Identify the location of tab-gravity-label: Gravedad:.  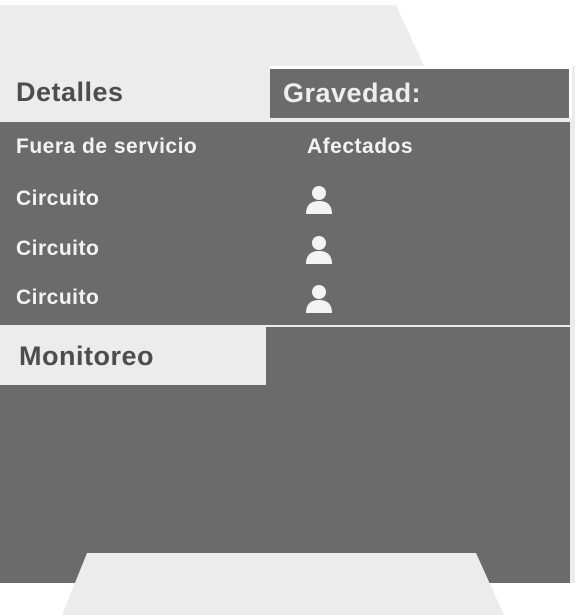
(352, 93).